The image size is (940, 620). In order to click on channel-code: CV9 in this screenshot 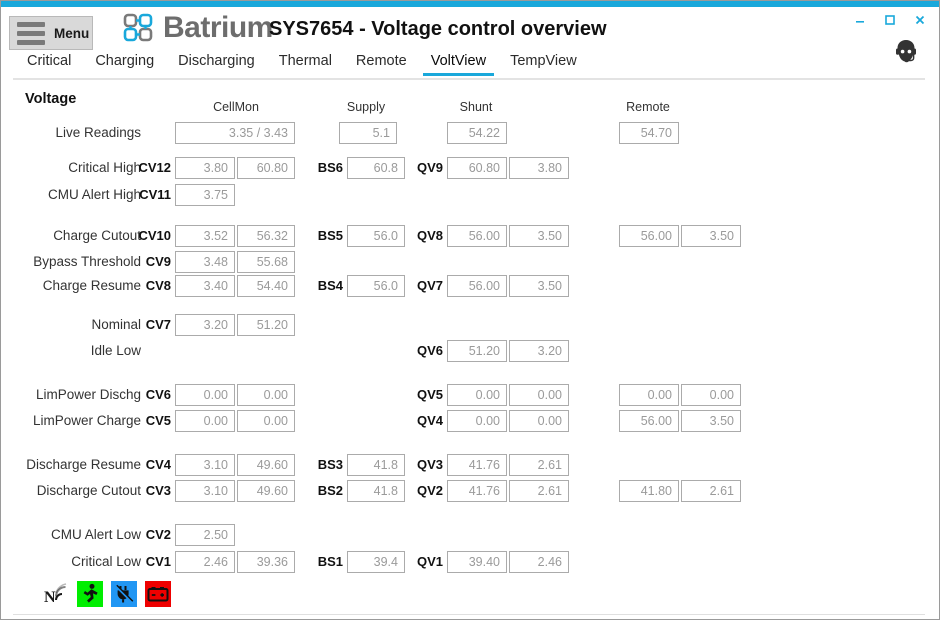, I will do `click(158, 261)`.